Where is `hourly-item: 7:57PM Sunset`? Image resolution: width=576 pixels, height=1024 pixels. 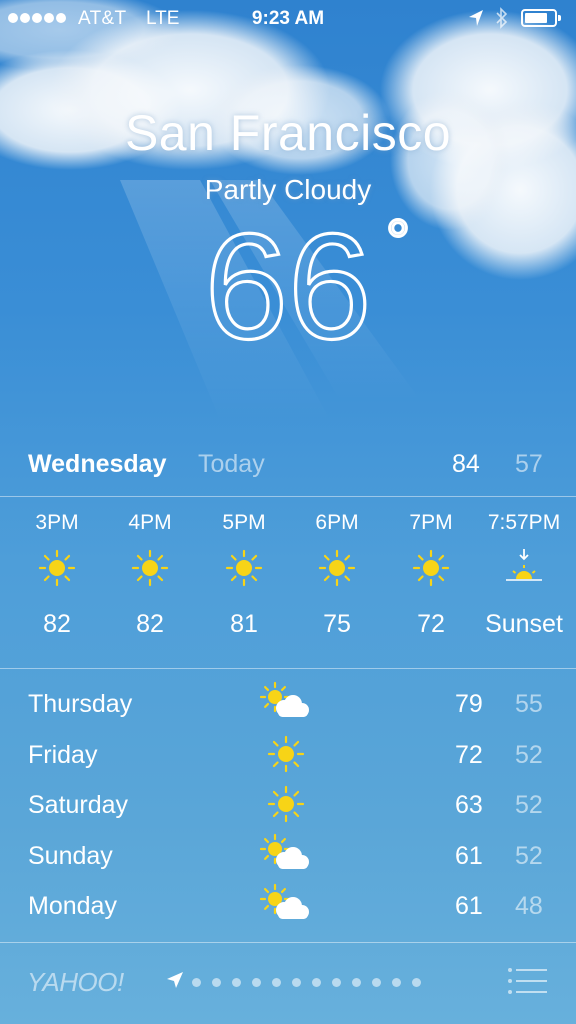 hourly-item: 7:57PM Sunset is located at coordinates (524, 575).